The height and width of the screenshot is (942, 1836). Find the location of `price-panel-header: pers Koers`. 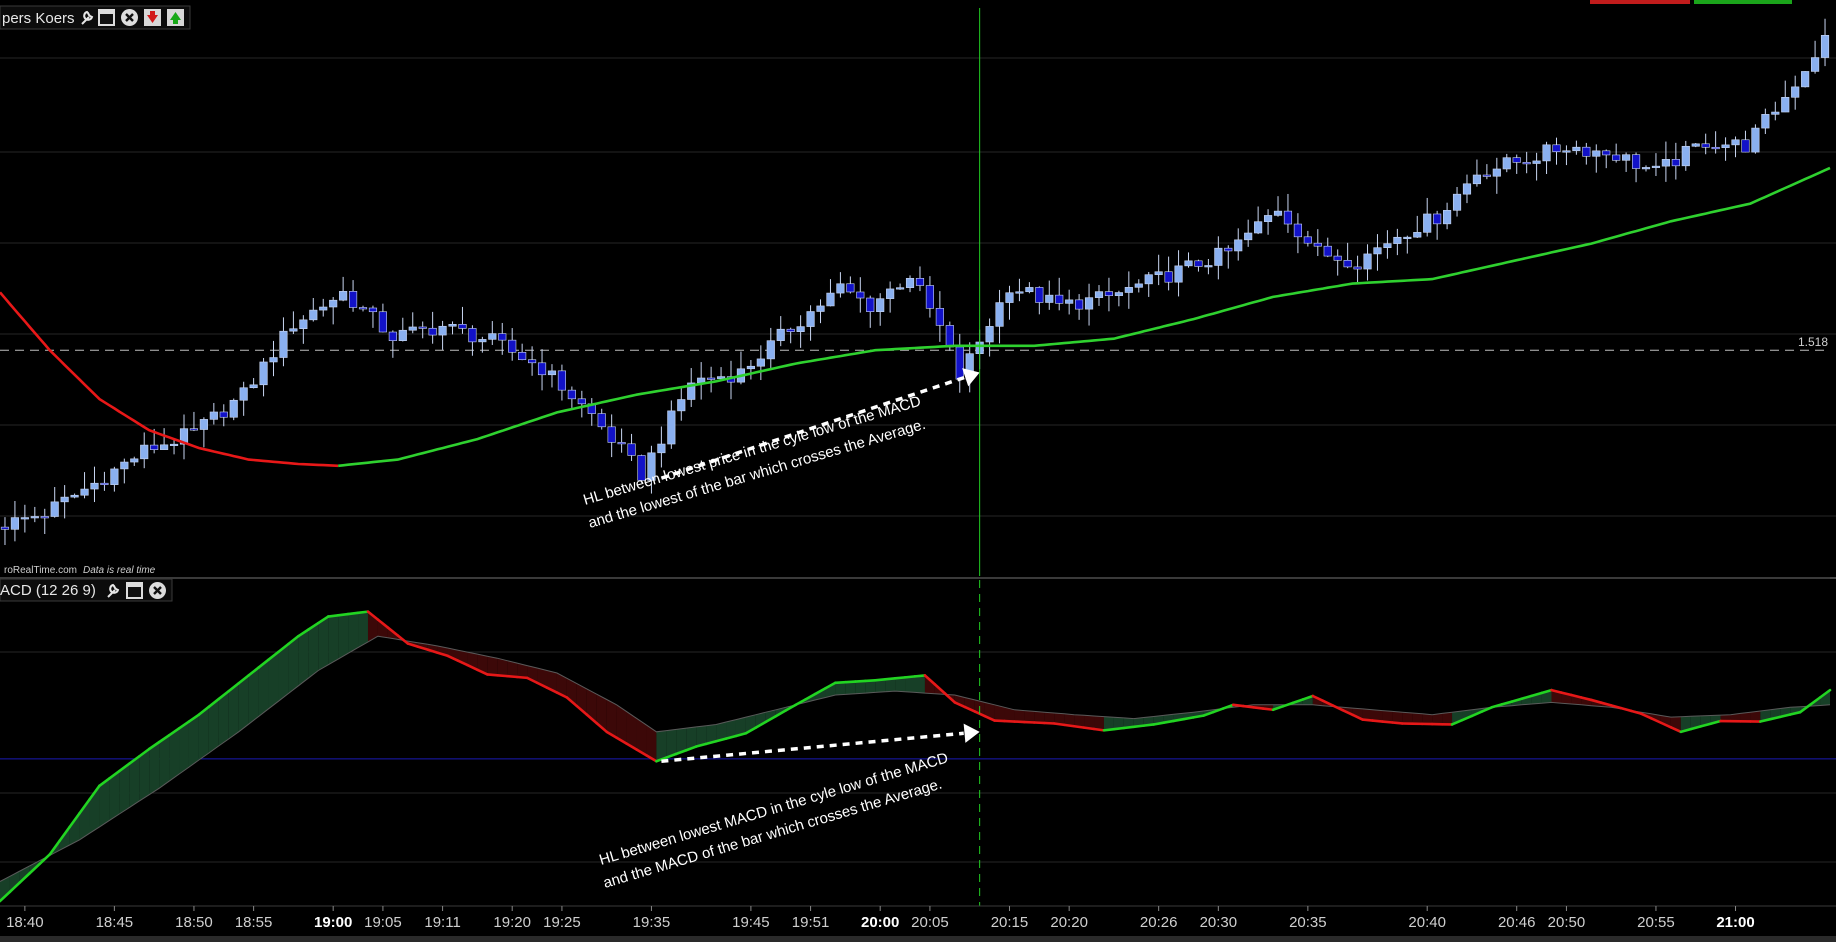

price-panel-header: pers Koers is located at coordinates (95, 17).